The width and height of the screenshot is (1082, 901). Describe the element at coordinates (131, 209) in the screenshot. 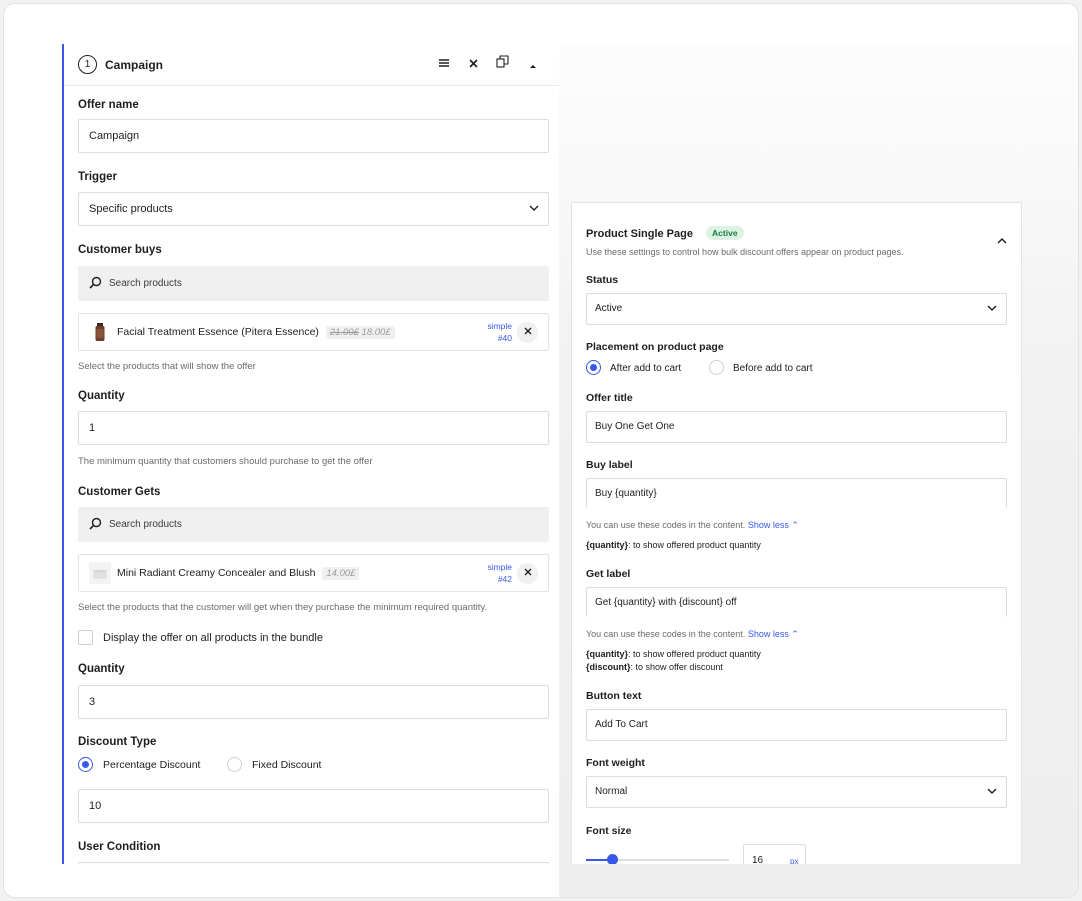

I see `trigger-value: Specific products` at that location.